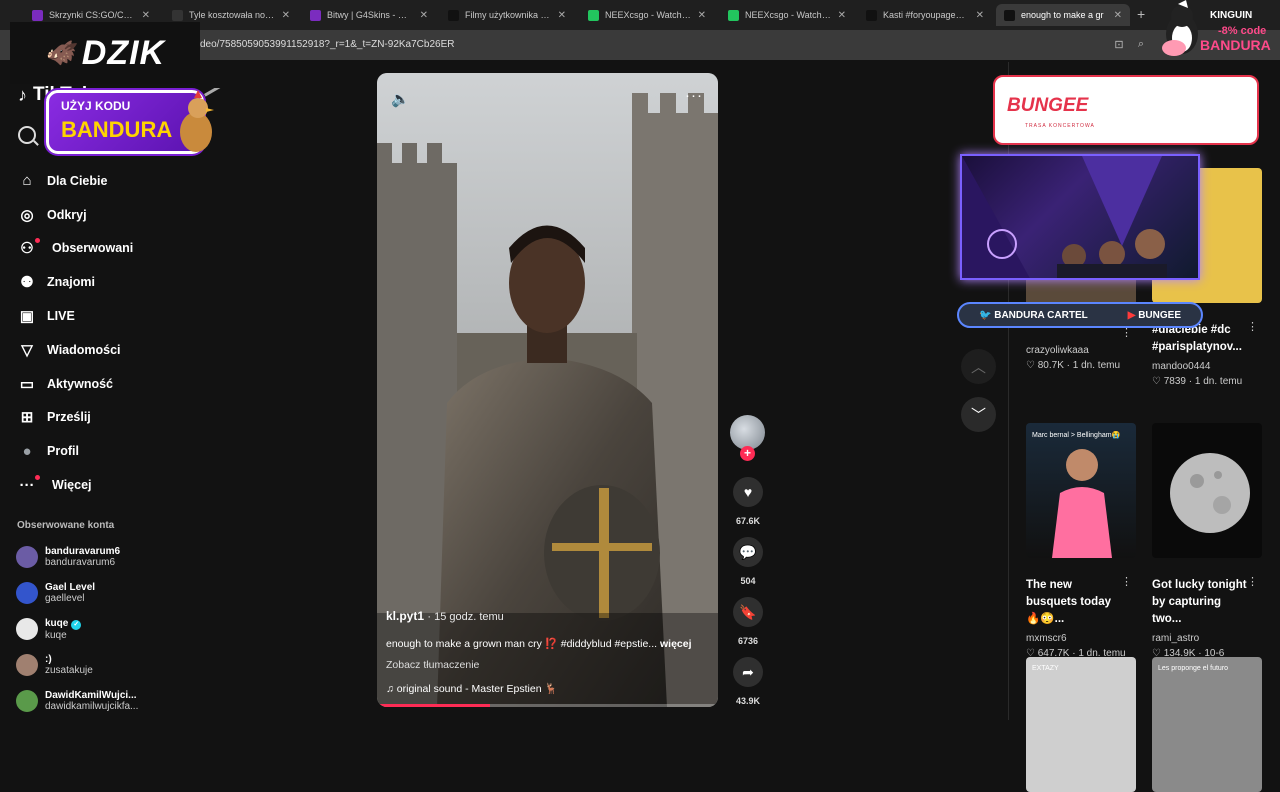  I want to click on sidebar-item-more: ··· Więcej, so click(116, 485).